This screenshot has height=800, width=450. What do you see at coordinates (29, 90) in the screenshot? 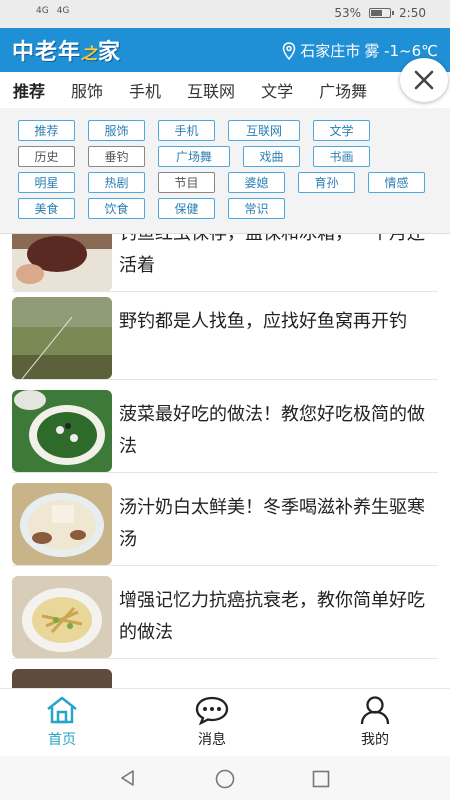
I see `tab-recommend: 推荐` at bounding box center [29, 90].